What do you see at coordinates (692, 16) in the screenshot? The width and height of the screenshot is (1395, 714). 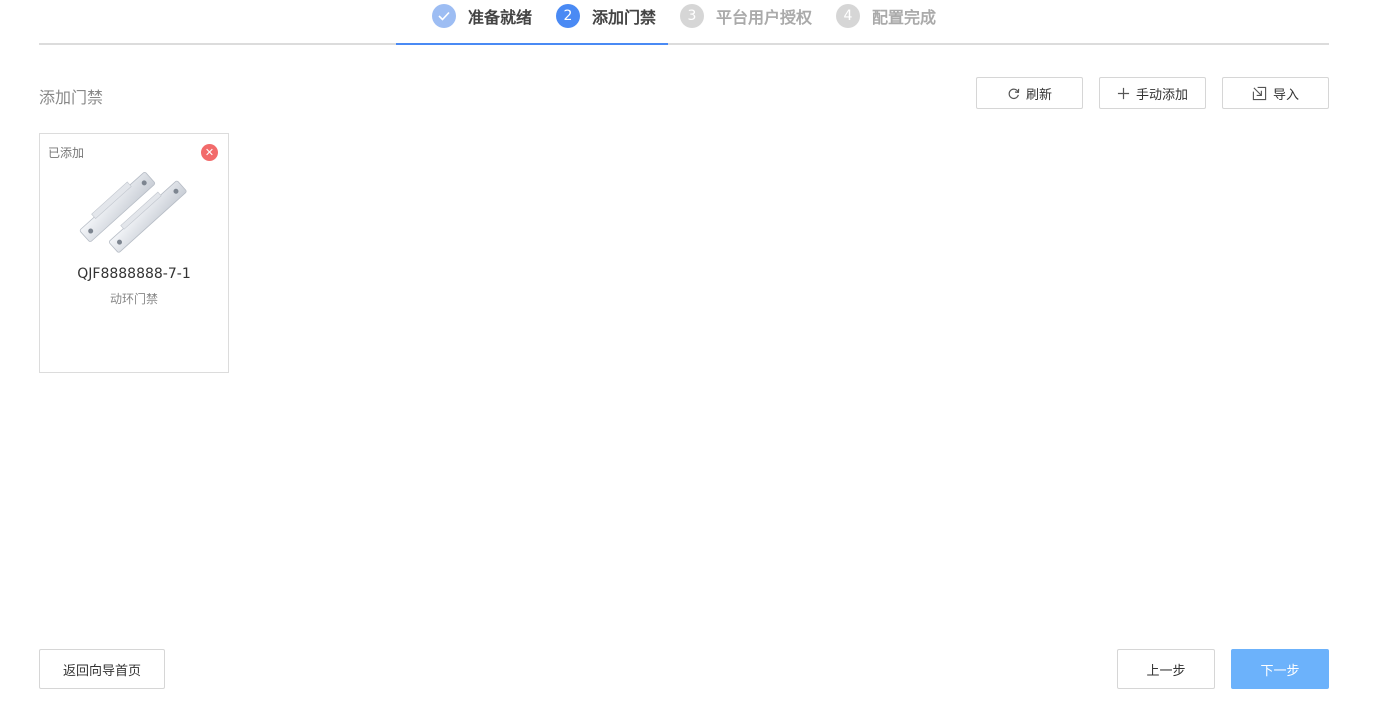 I see `step-number: 3` at bounding box center [692, 16].